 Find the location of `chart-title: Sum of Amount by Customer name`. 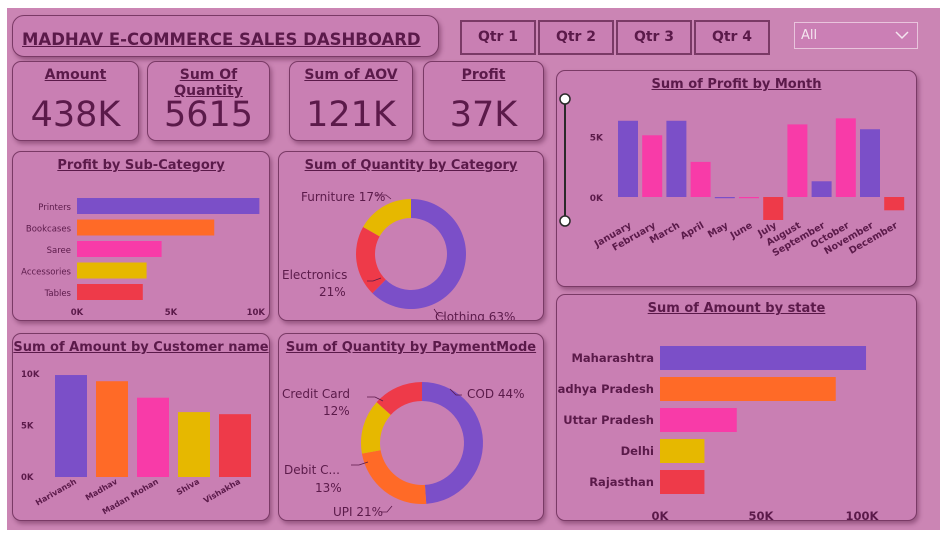

chart-title: Sum of Amount by Customer name is located at coordinates (141, 347).